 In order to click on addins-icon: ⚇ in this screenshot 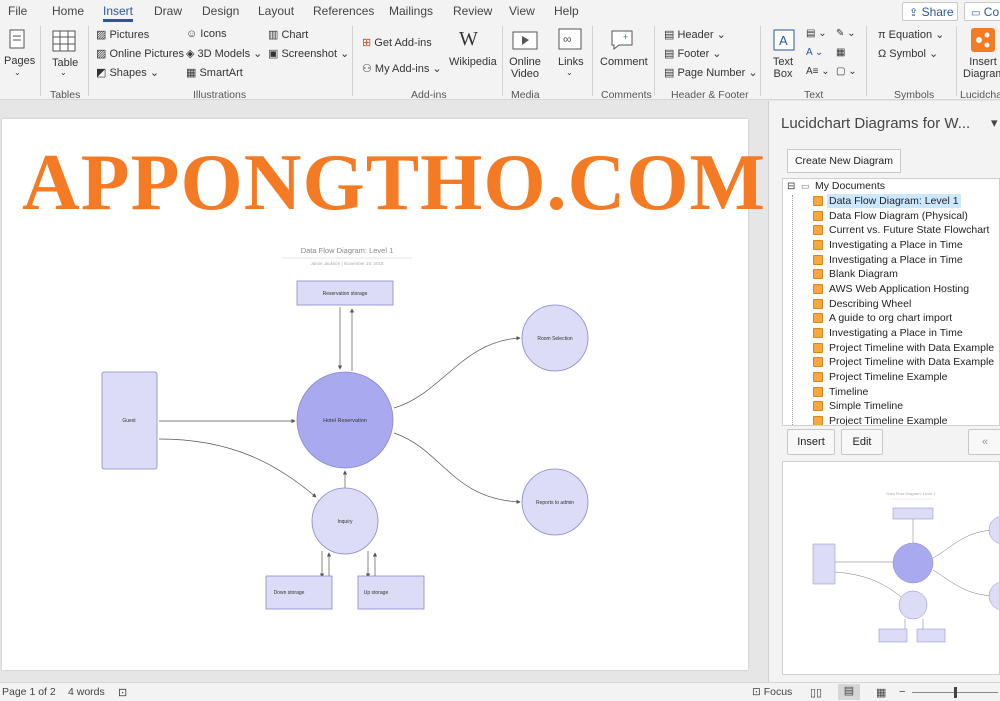, I will do `click(368, 69)`.